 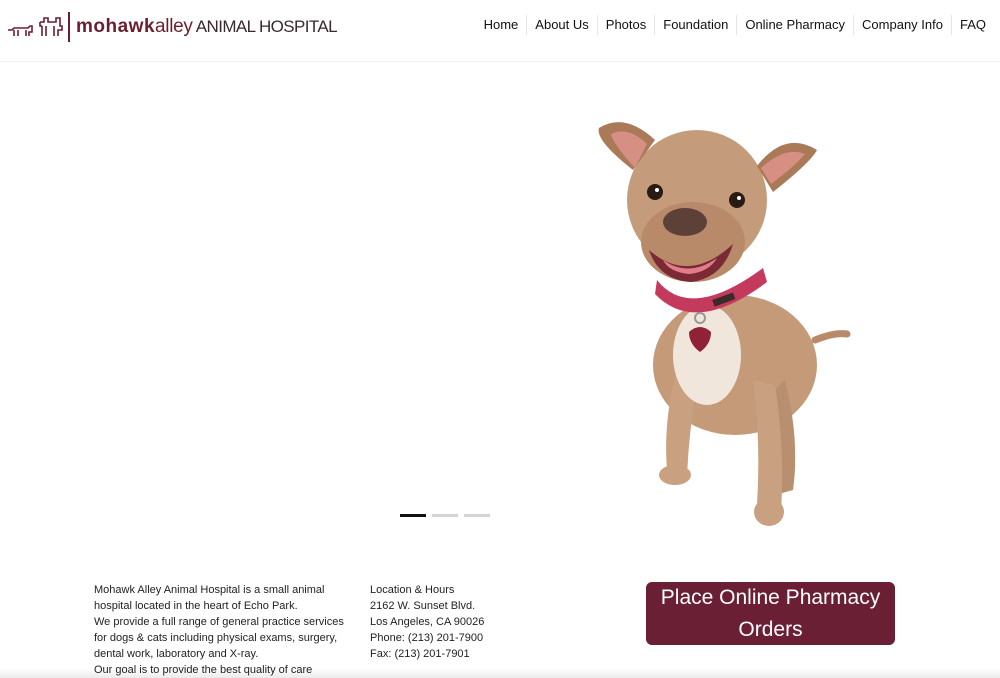 I want to click on pharmacy-button-line-2: Orders, so click(x=770, y=629).